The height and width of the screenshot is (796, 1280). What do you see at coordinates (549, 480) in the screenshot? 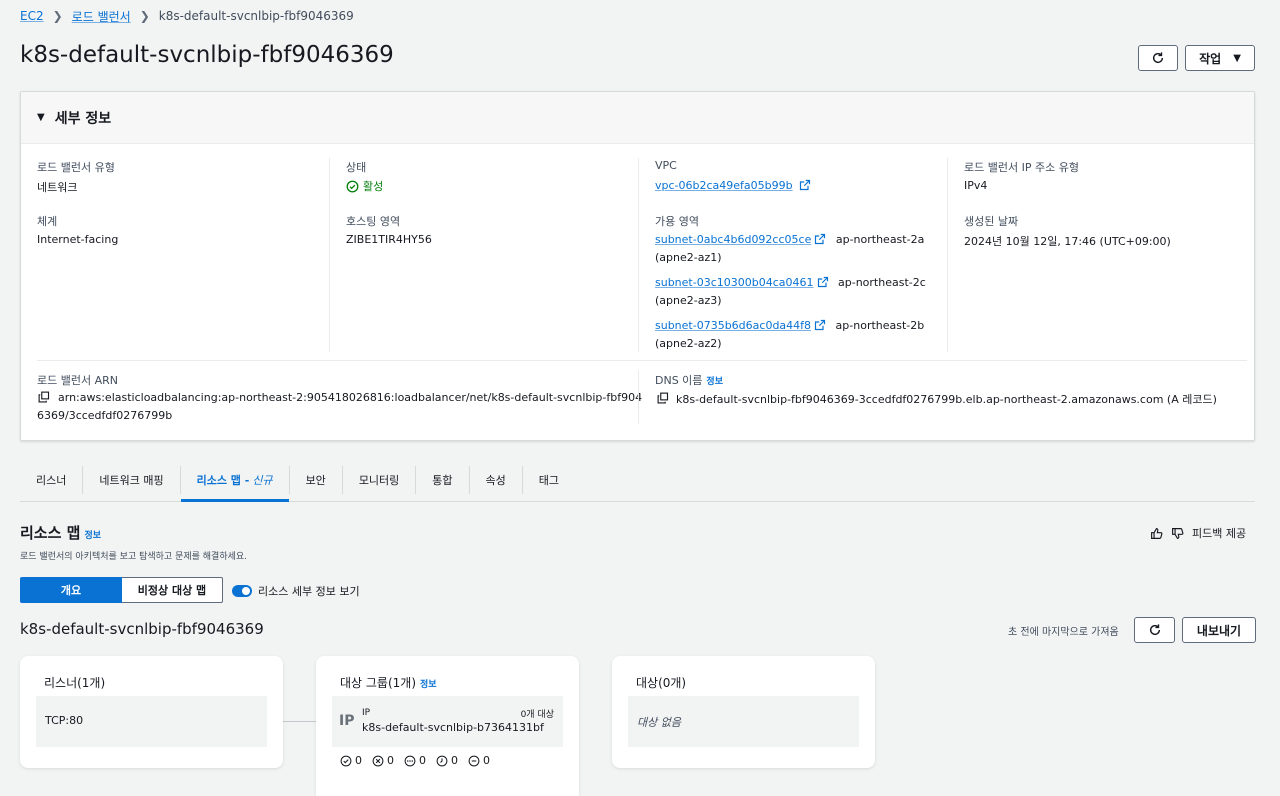
I see `tab-tags: 태그` at bounding box center [549, 480].